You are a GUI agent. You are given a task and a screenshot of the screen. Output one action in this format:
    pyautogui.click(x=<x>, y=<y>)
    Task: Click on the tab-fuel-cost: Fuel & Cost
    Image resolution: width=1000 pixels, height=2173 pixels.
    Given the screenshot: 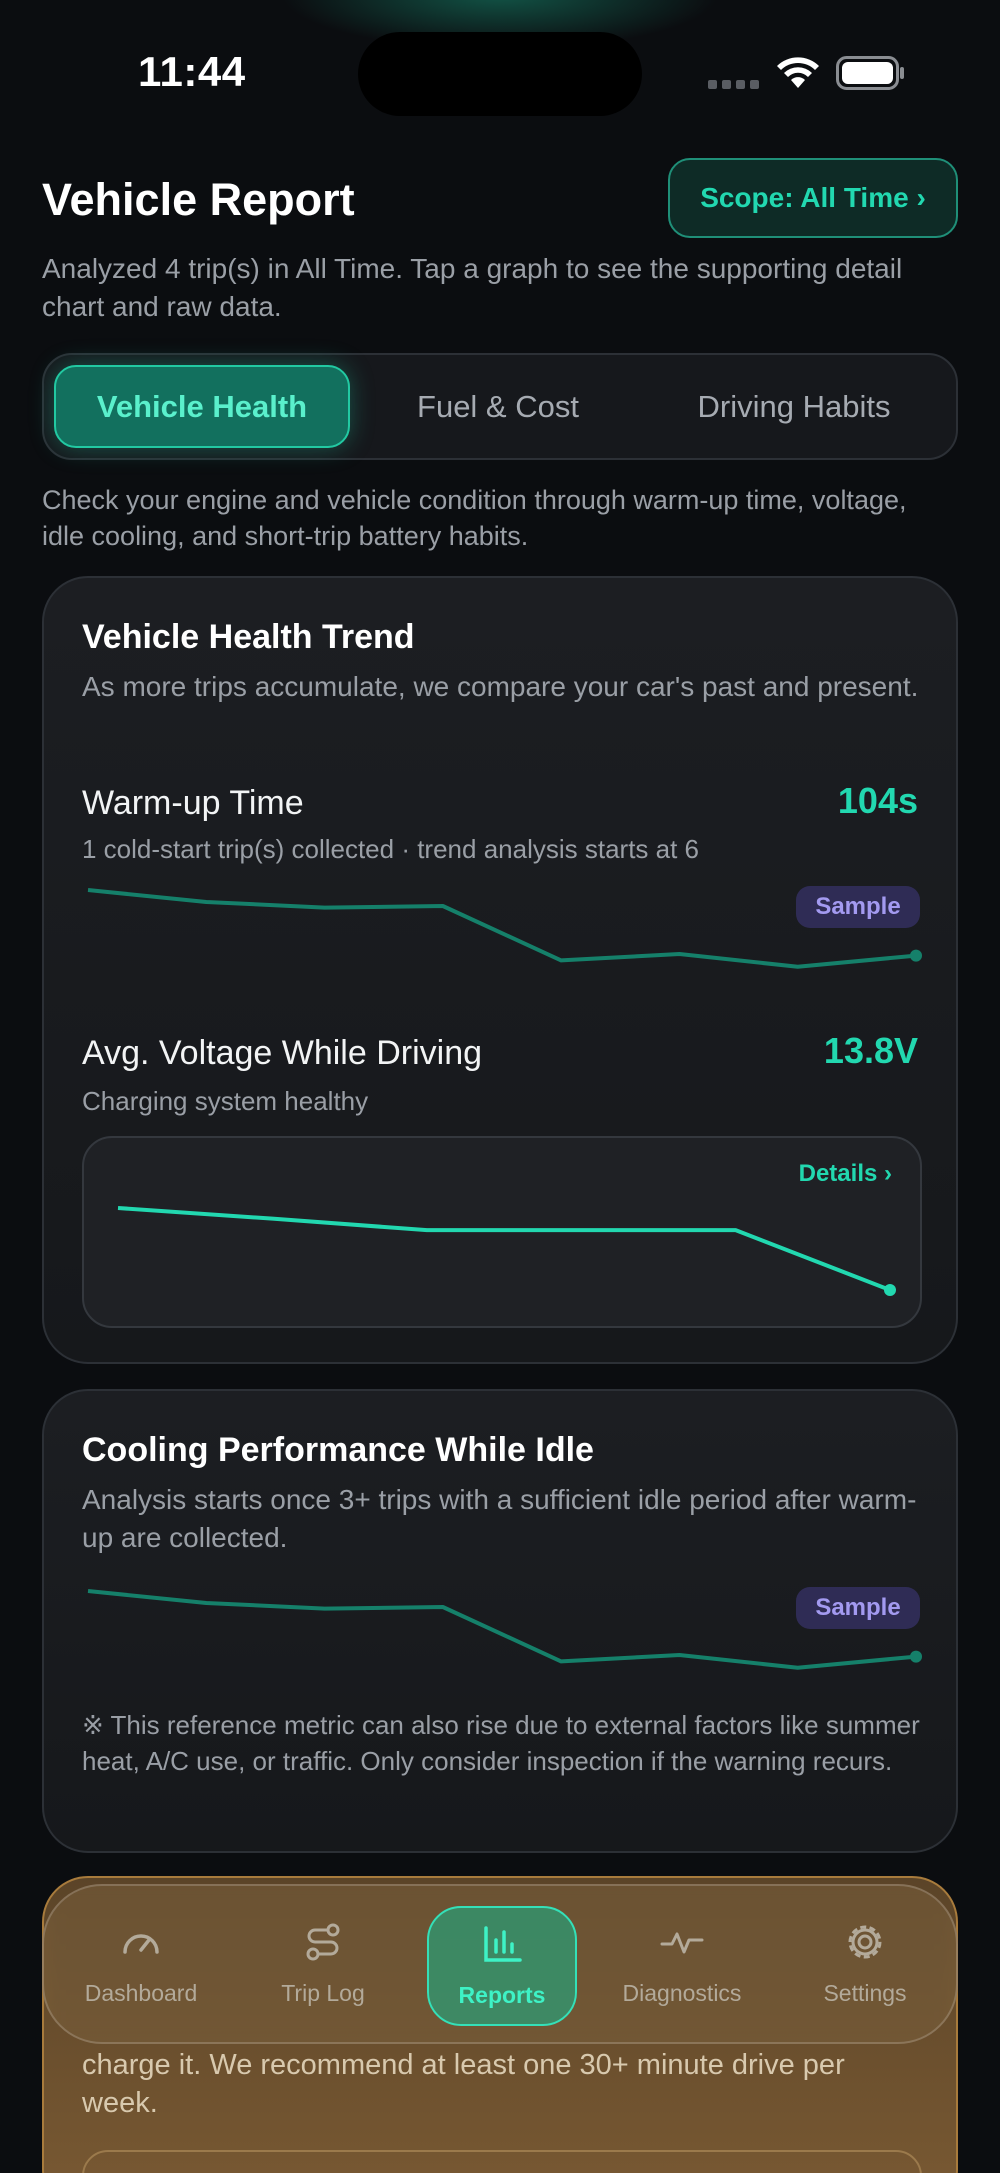 What is the action you would take?
    pyautogui.click(x=498, y=406)
    